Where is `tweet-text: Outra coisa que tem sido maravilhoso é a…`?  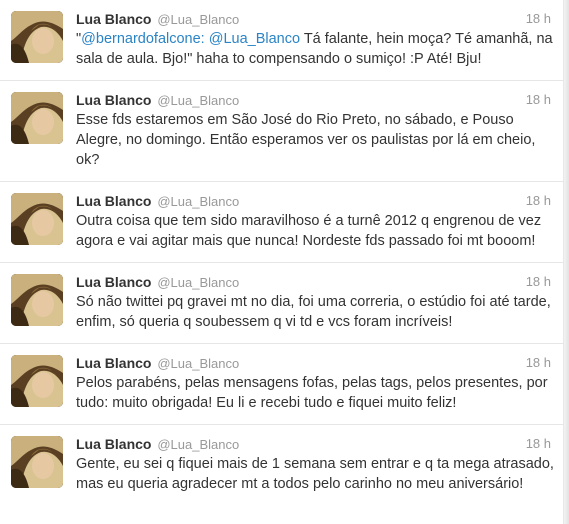
tweet-text: Outra coisa que tem sido maravilhoso é a… is located at coordinates (309, 231).